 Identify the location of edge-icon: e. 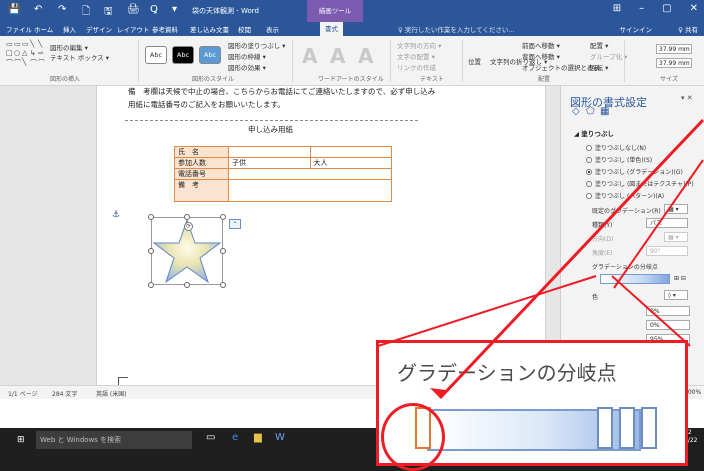
(235, 437).